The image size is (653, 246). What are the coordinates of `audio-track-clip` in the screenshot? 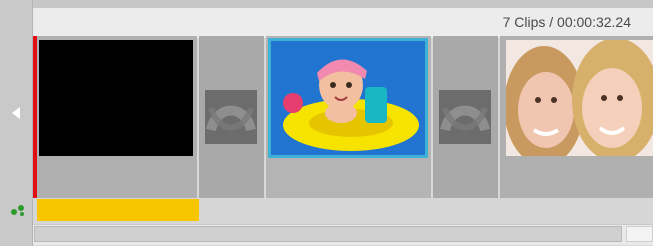 It's located at (118, 210).